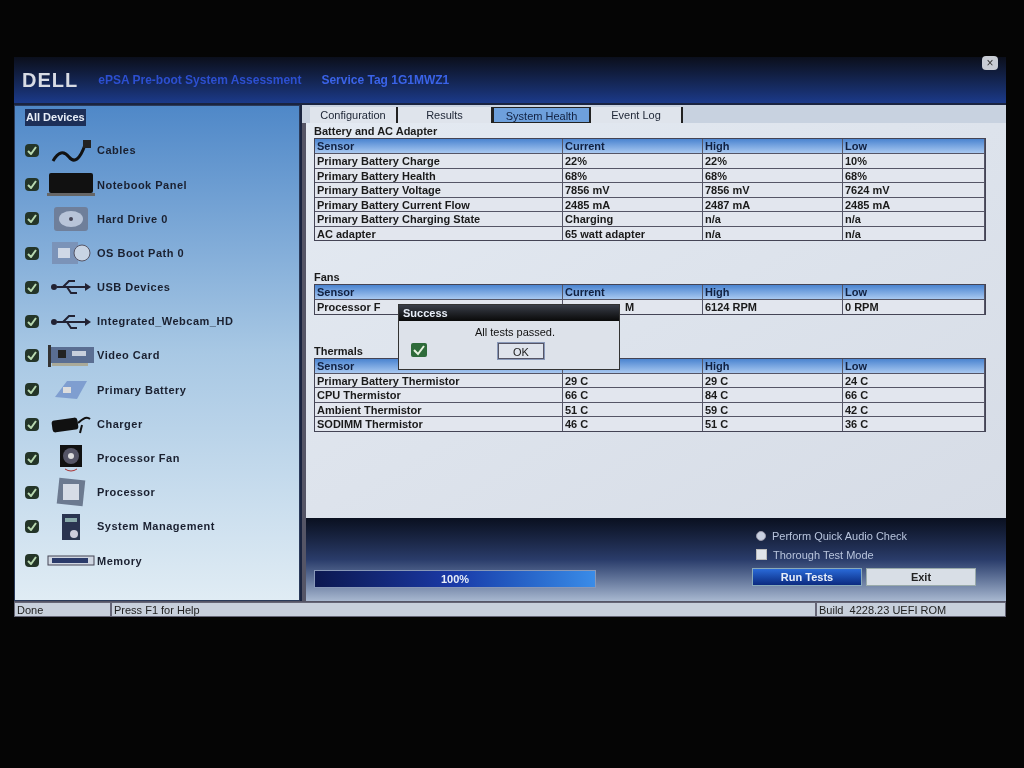  I want to click on device-label: Hard Drive 0, so click(132, 219).